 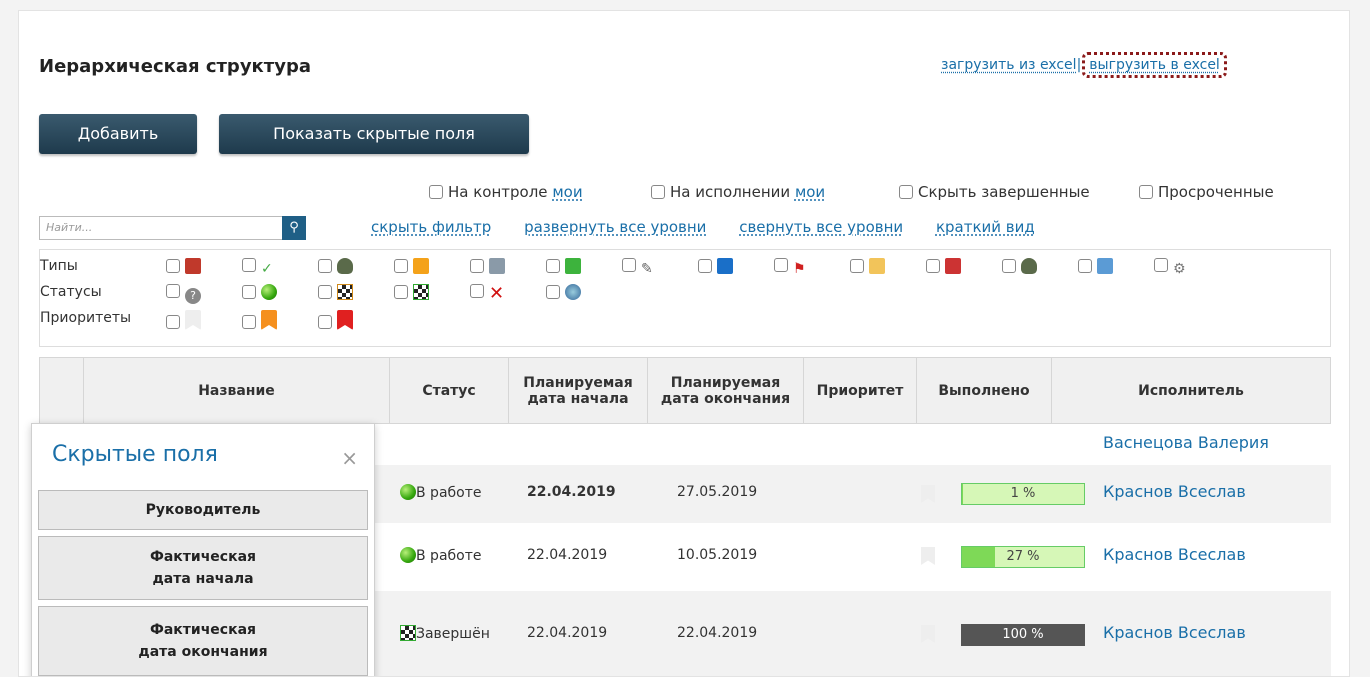 What do you see at coordinates (567, 192) in the screenshot?
I see `on-control-mine-link: мои` at bounding box center [567, 192].